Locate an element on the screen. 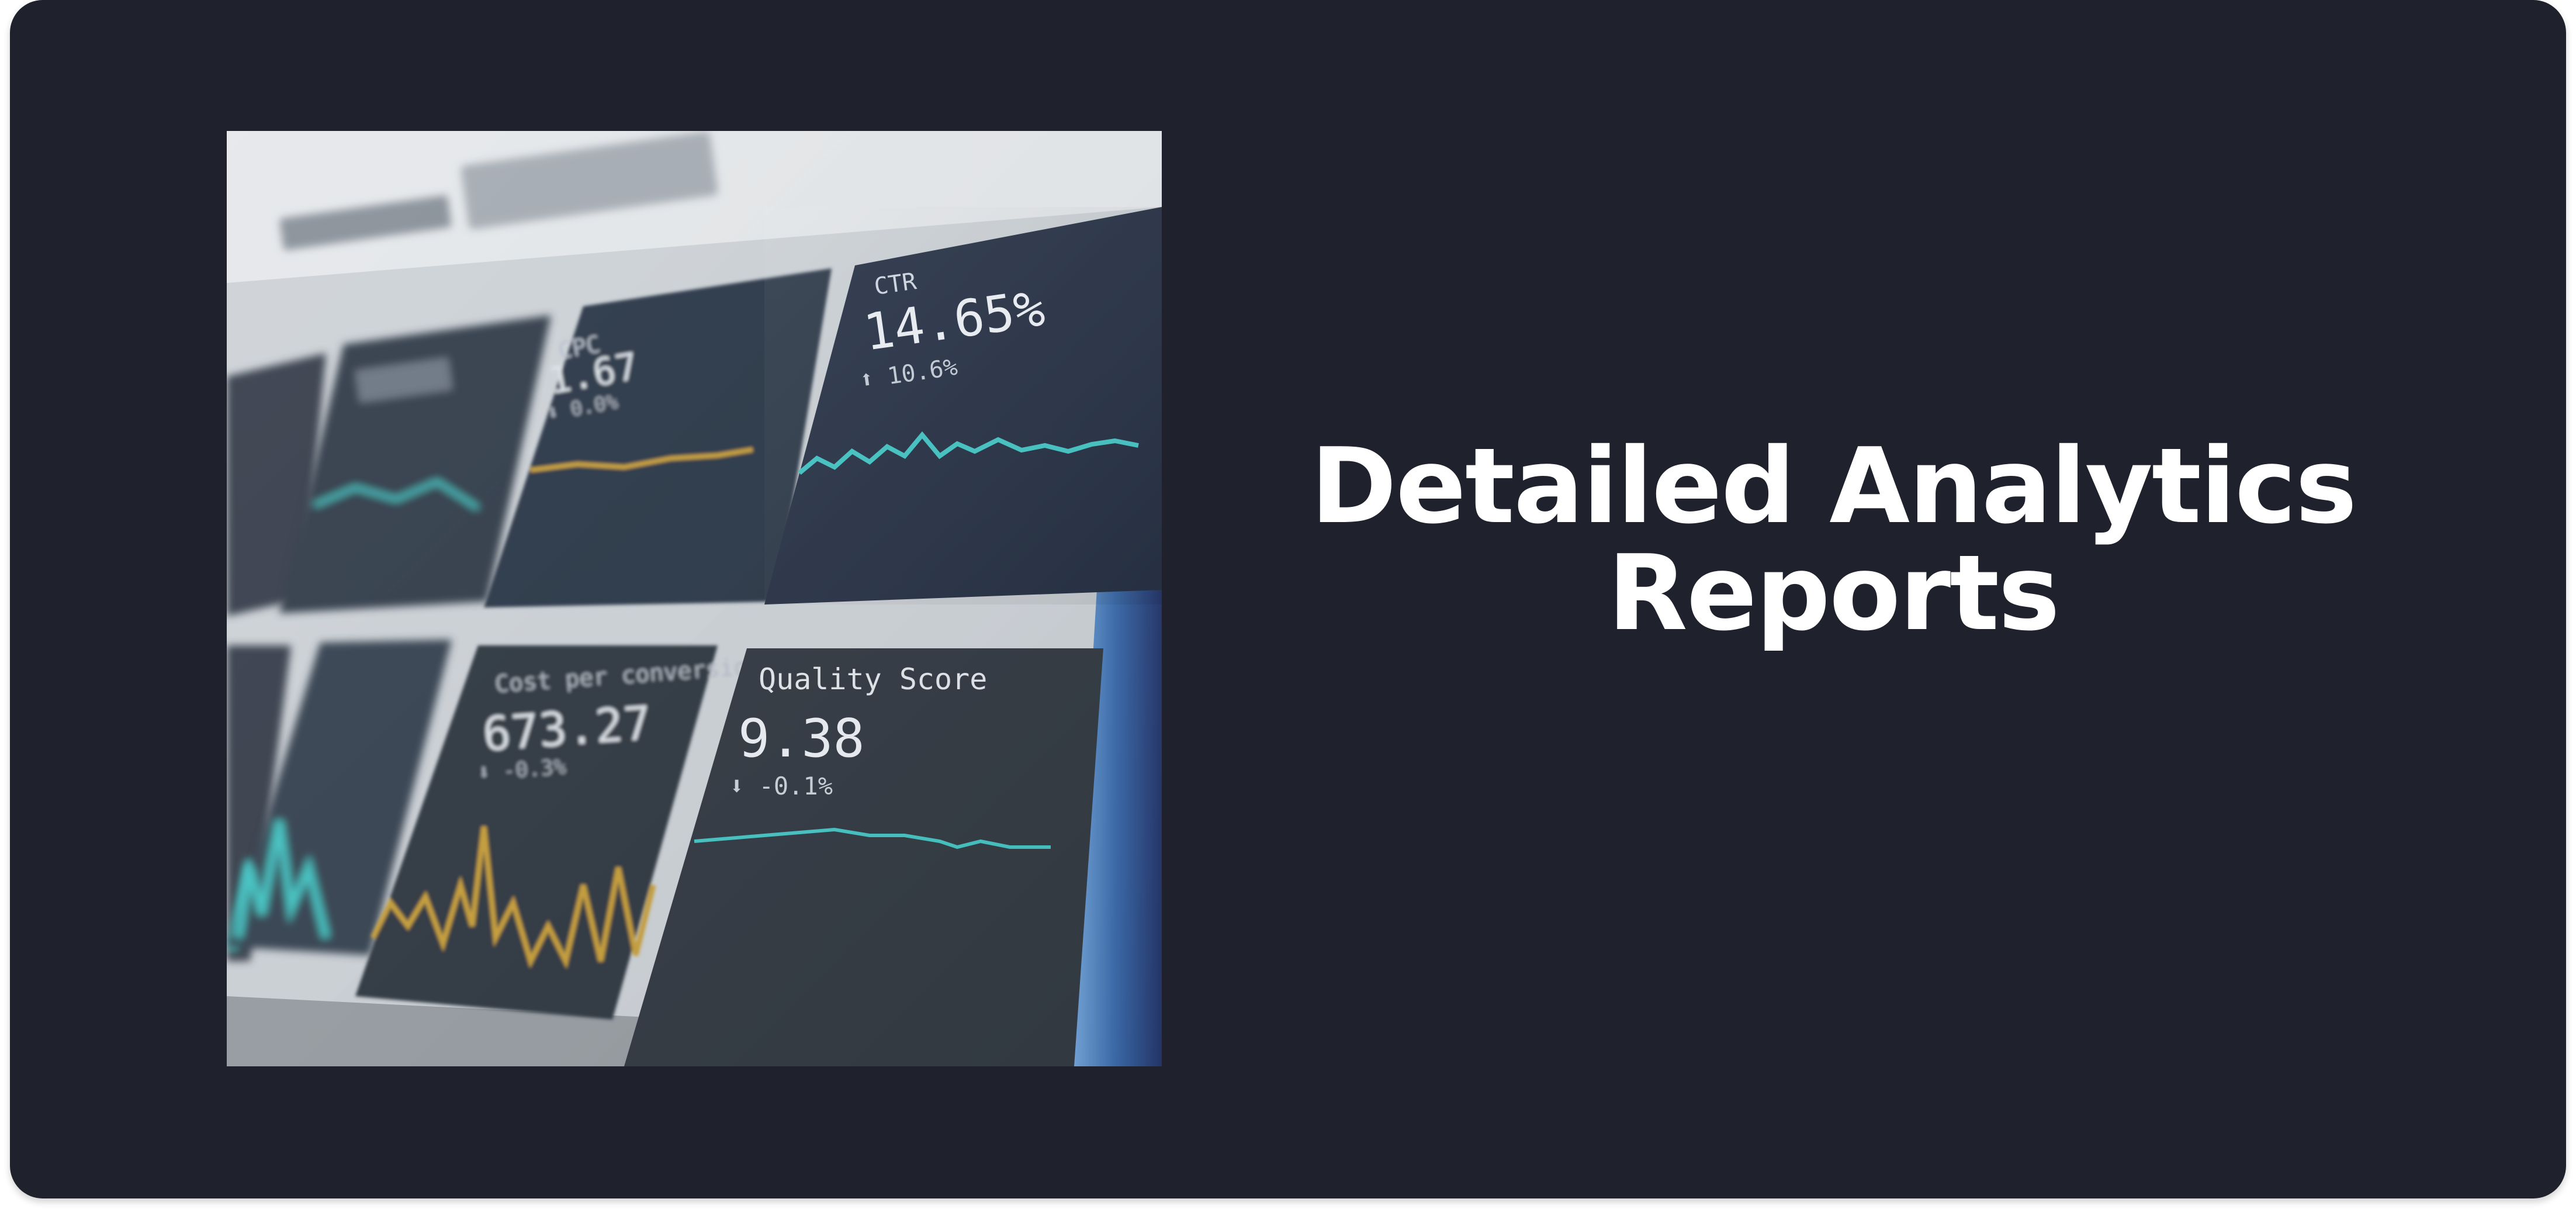 The width and height of the screenshot is (2576, 1216). title-line-1: Detailed Analytics is located at coordinates (1834, 487).